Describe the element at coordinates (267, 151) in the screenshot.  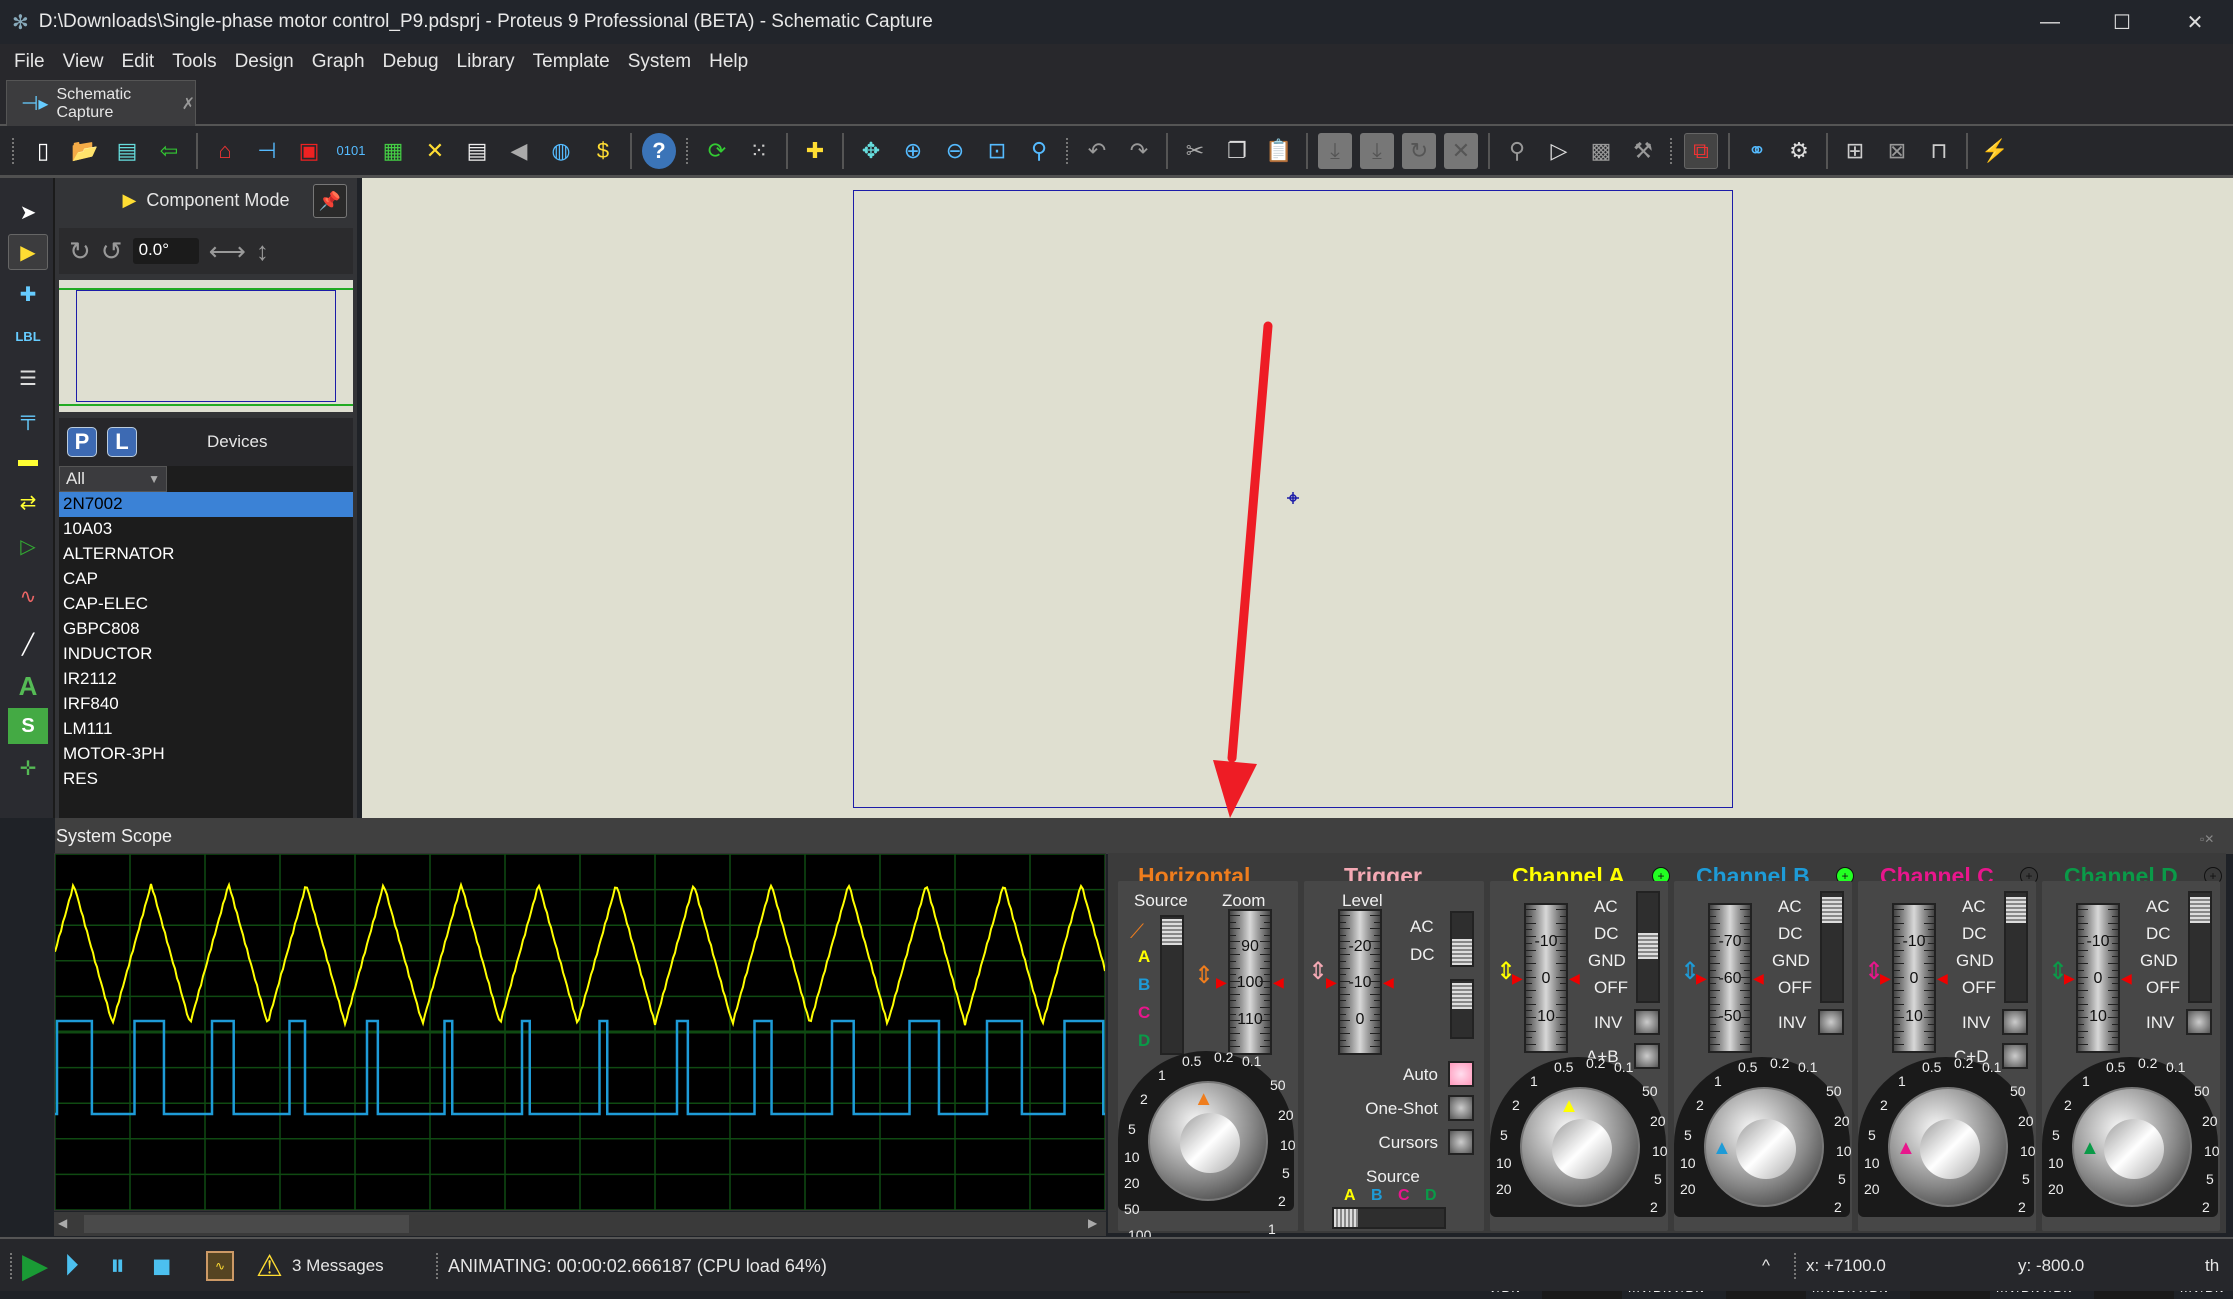
I see `schematic-icon: ⊣` at that location.